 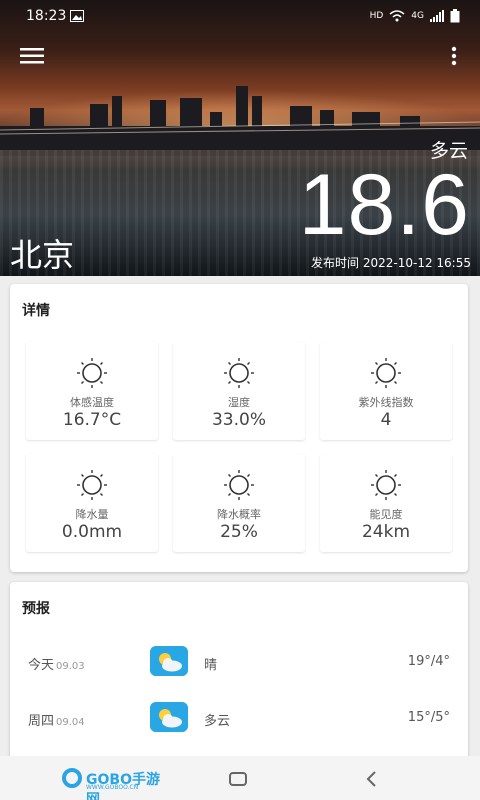 What do you see at coordinates (239, 391) in the screenshot?
I see `detail-tile-humidity: 湿度 33.0%` at bounding box center [239, 391].